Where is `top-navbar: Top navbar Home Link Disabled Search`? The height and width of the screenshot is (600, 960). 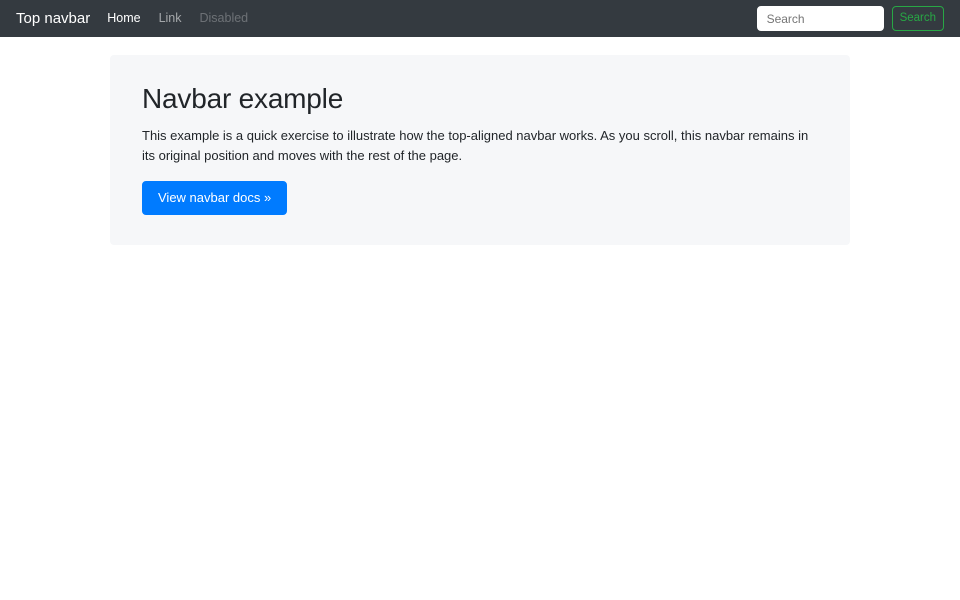
top-navbar: Top navbar Home Link Disabled Search is located at coordinates (480, 18).